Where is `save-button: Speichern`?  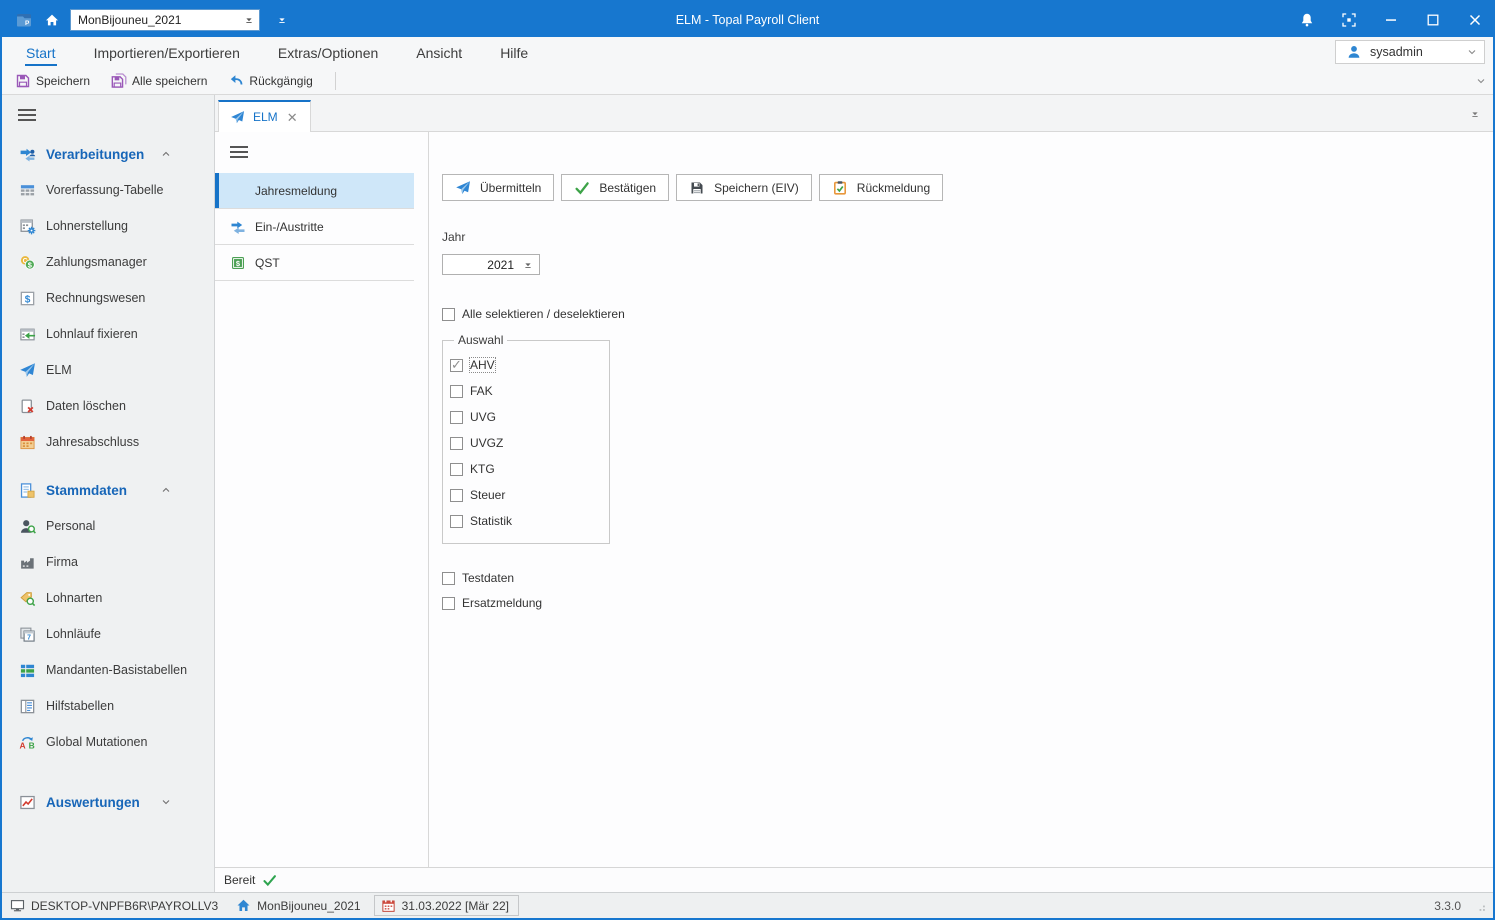 save-button: Speichern is located at coordinates (52, 81).